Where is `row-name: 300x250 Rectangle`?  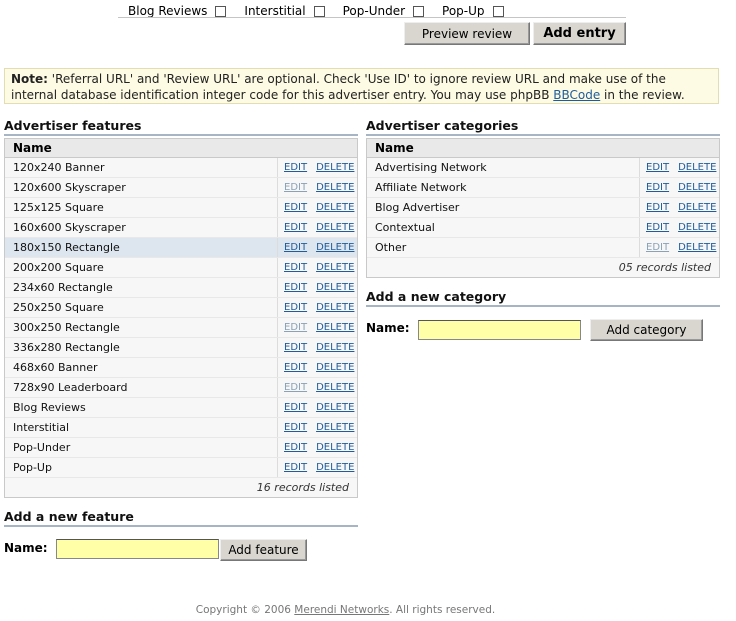
row-name: 300x250 Rectangle is located at coordinates (66, 327).